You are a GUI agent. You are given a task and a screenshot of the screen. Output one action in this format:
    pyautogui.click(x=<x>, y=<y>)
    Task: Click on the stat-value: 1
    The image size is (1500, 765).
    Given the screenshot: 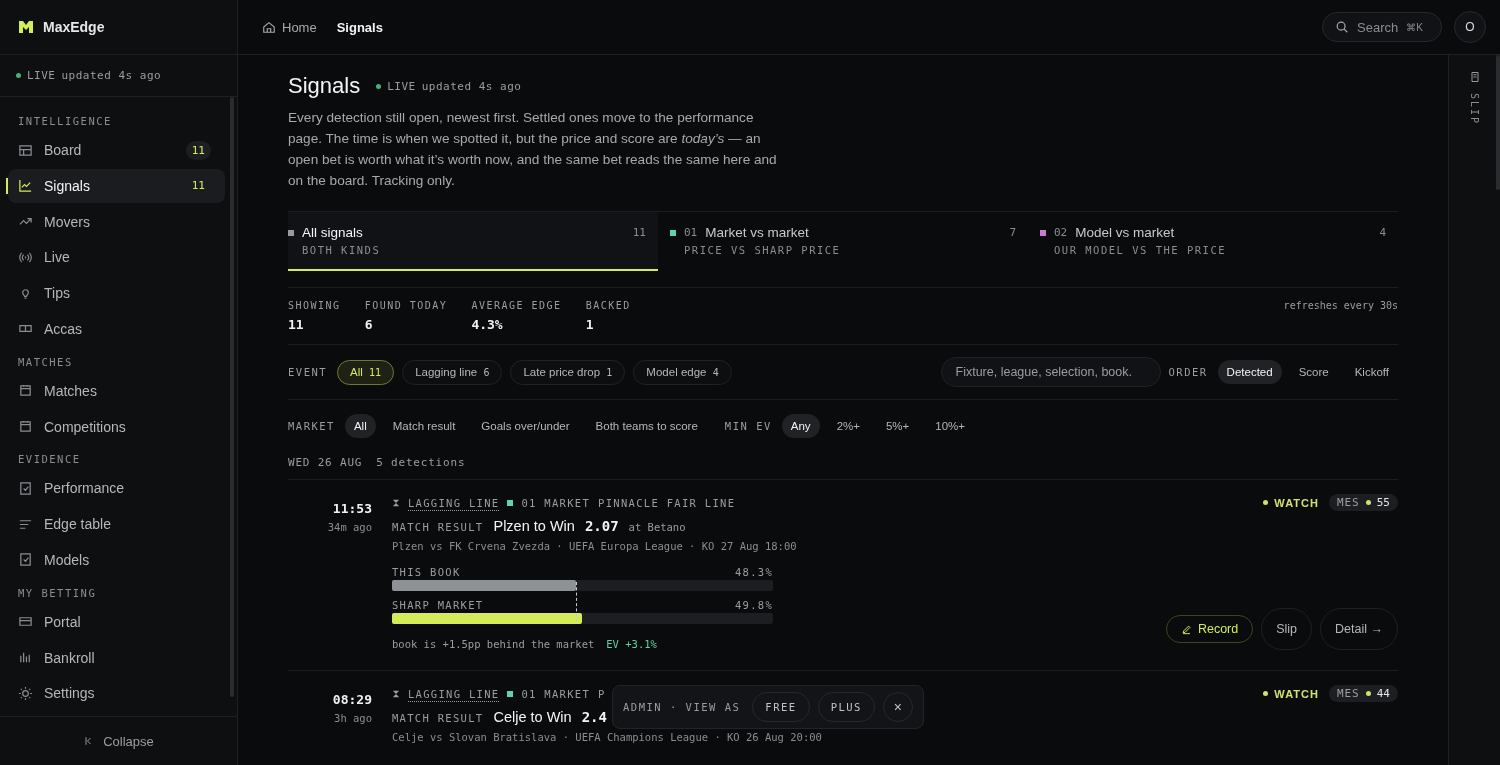 What is the action you would take?
    pyautogui.click(x=590, y=324)
    